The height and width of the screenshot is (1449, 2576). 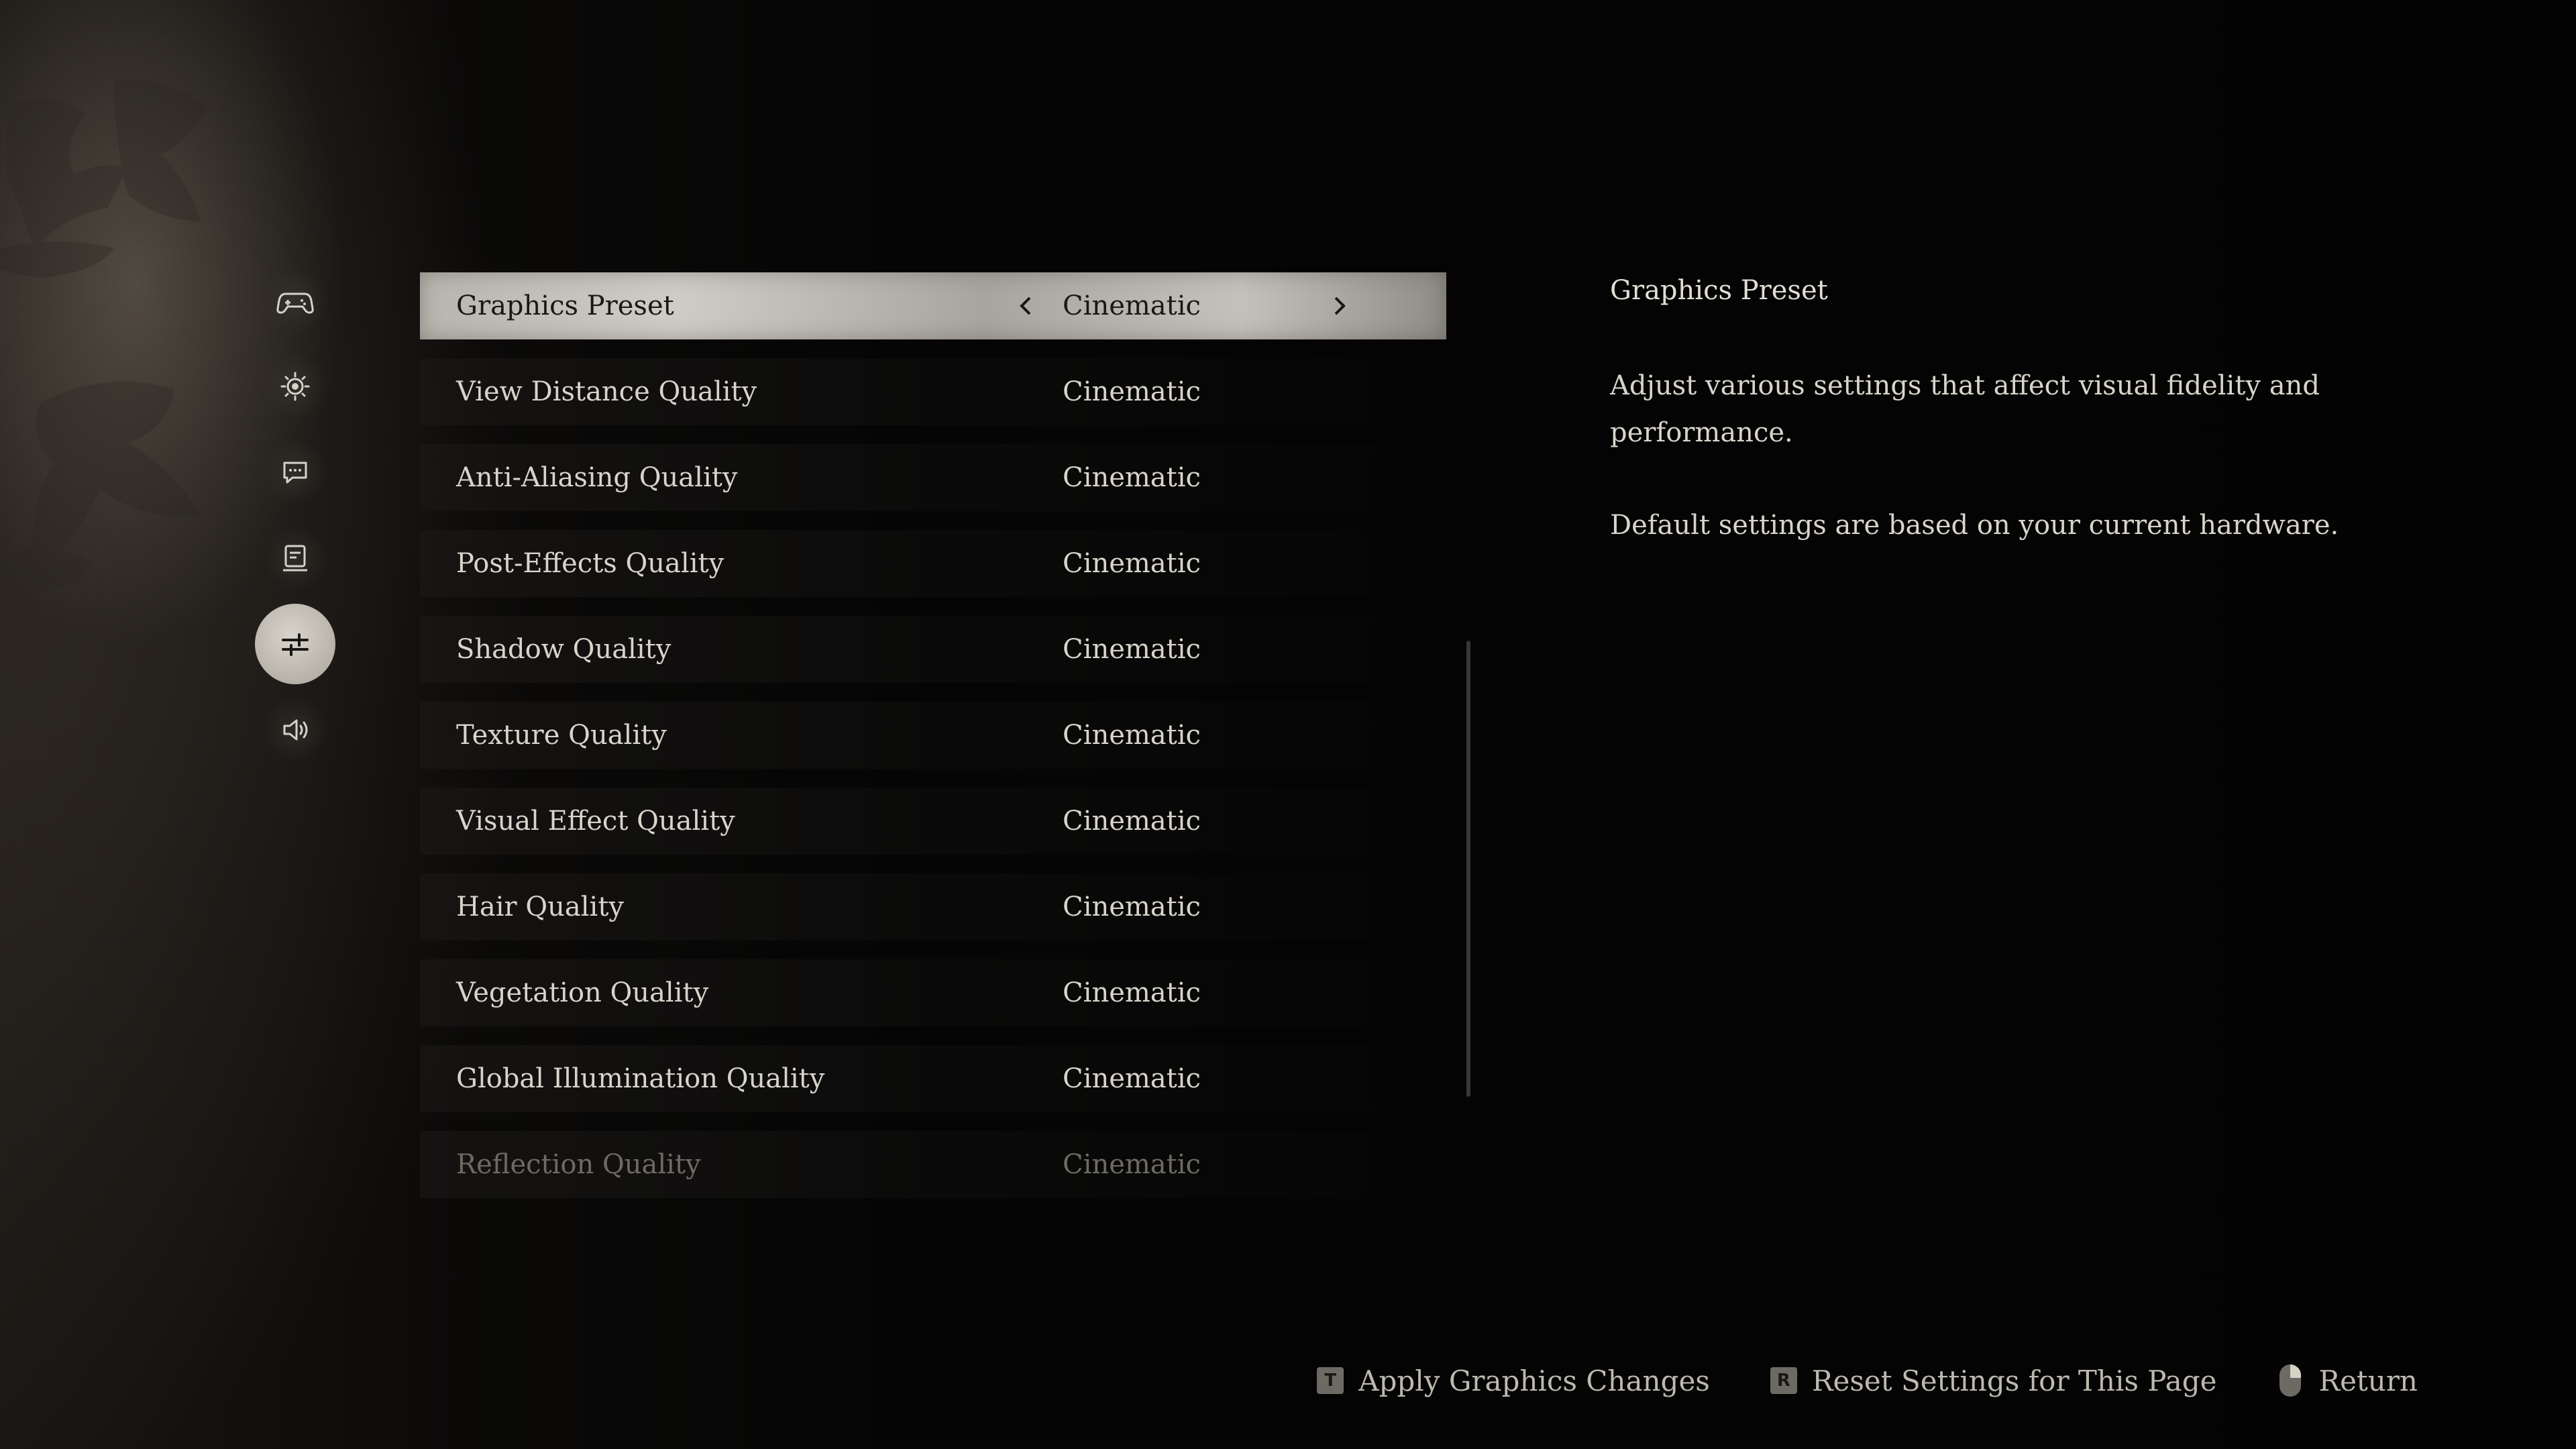 I want to click on chevron-right-icon, so click(x=1339, y=305).